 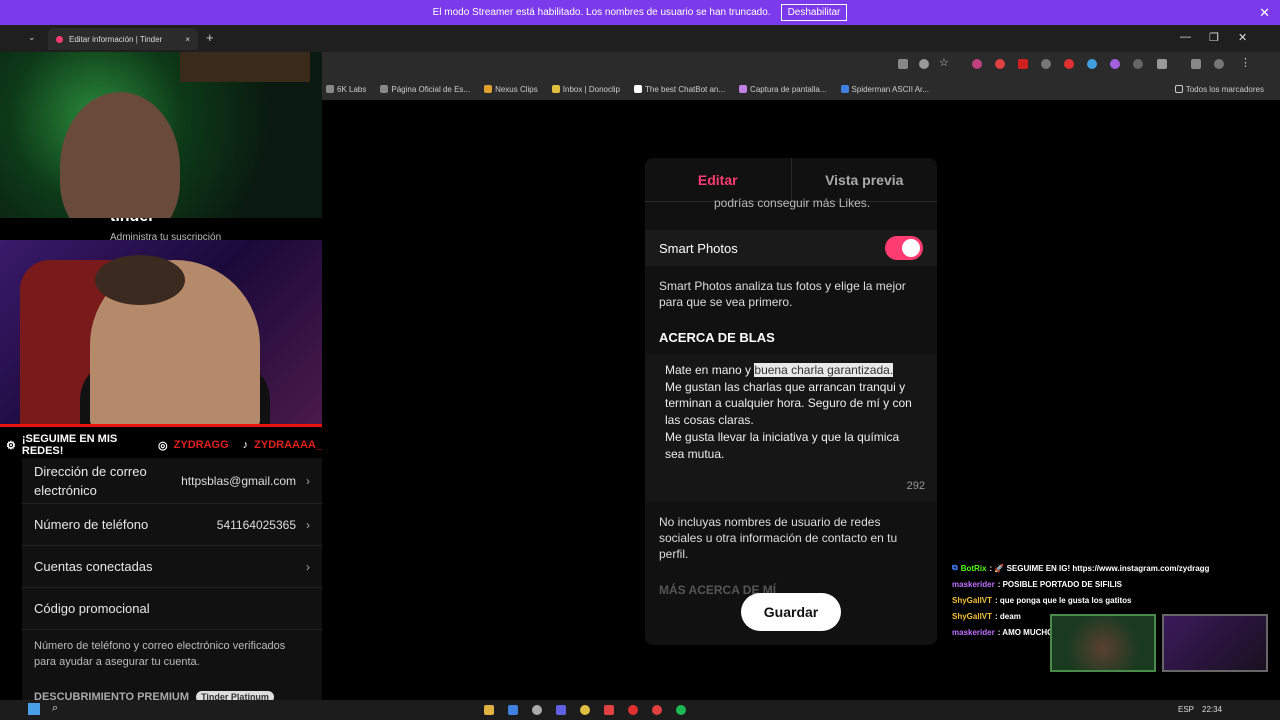 I want to click on bookmark-item: 6K Labs, so click(x=346, y=89).